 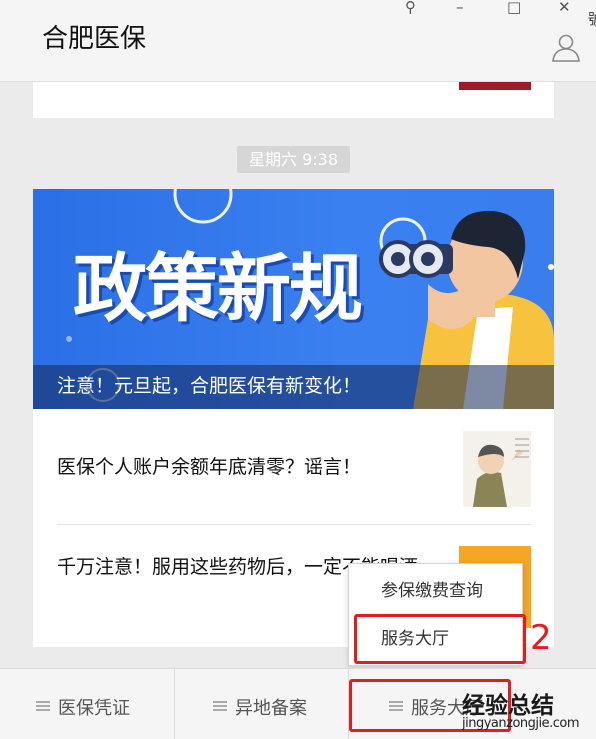 What do you see at coordinates (495, 86) in the screenshot?
I see `previous-card-thumbnail` at bounding box center [495, 86].